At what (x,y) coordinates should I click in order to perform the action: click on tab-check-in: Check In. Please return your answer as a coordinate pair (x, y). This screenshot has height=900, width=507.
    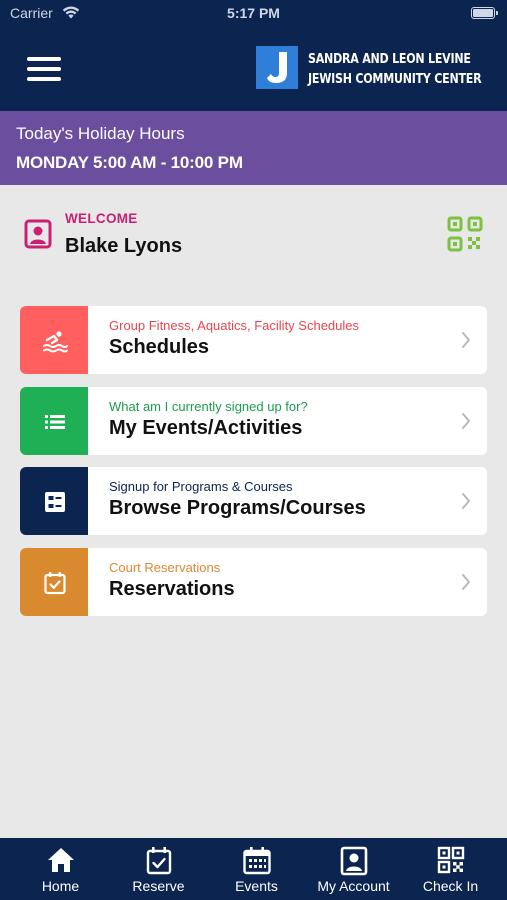
    Looking at the image, I should click on (450, 869).